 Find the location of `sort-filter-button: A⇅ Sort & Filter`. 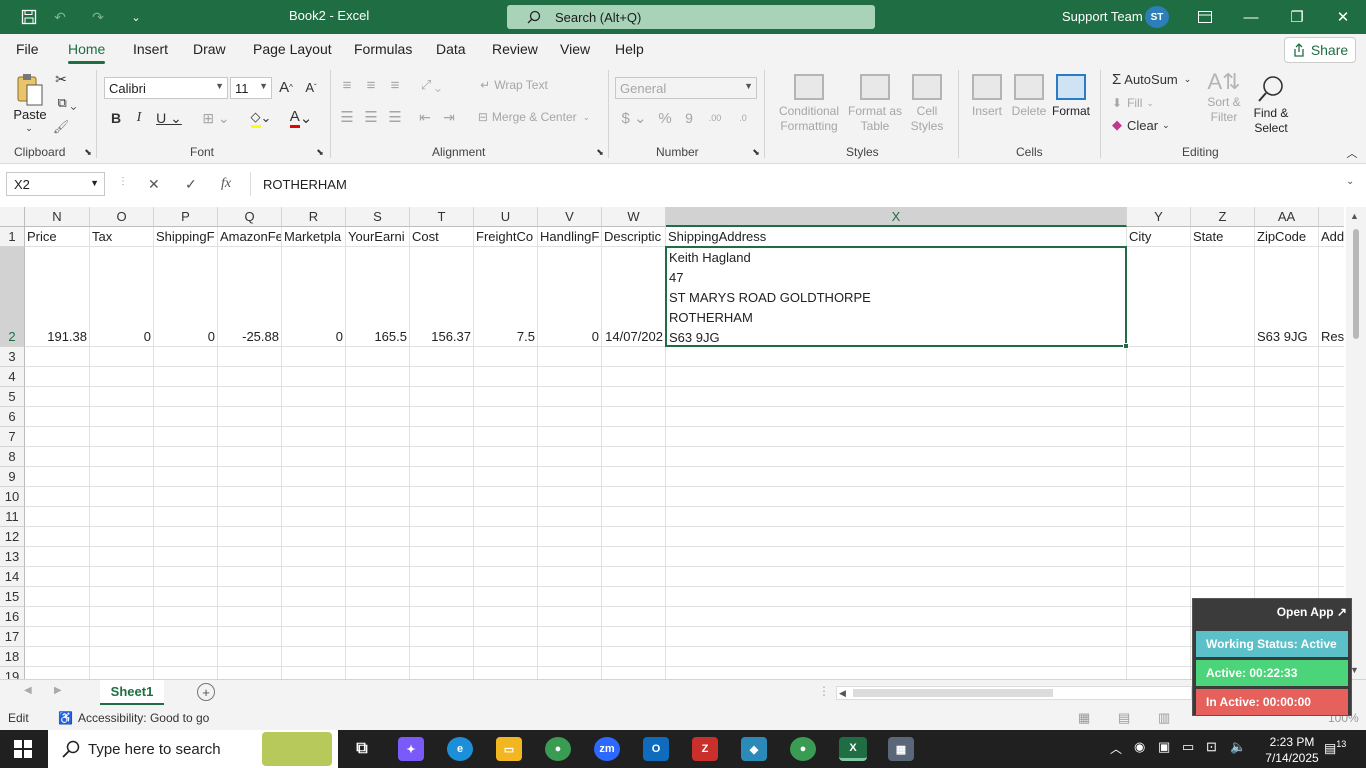

sort-filter-button: A⇅ Sort & Filter is located at coordinates (1224, 98).